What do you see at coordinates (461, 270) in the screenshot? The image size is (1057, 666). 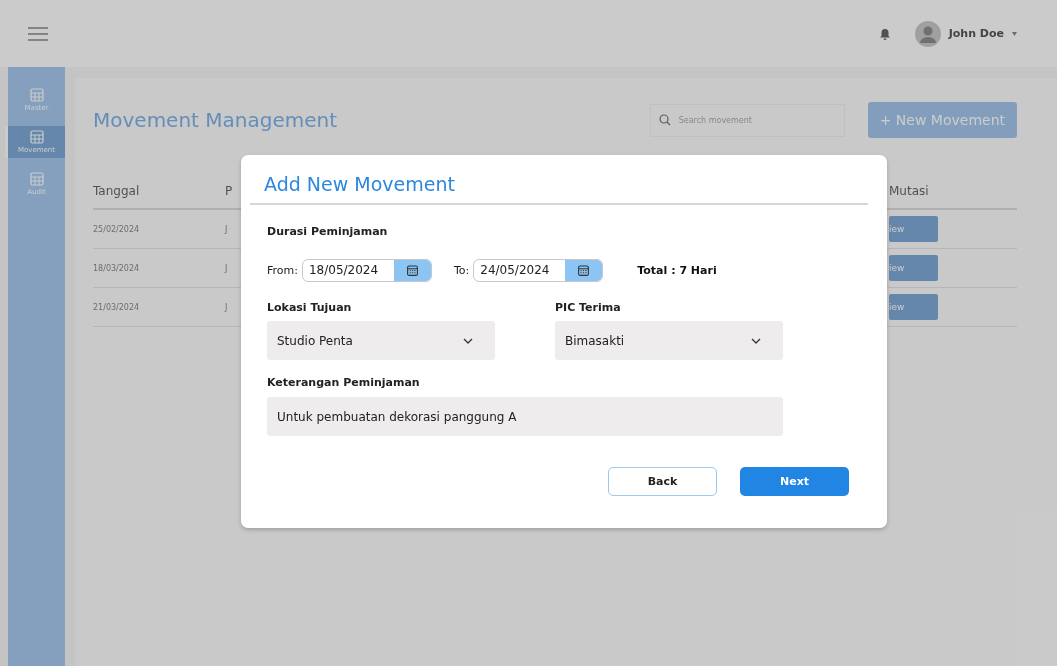 I see `field-label: To:` at bounding box center [461, 270].